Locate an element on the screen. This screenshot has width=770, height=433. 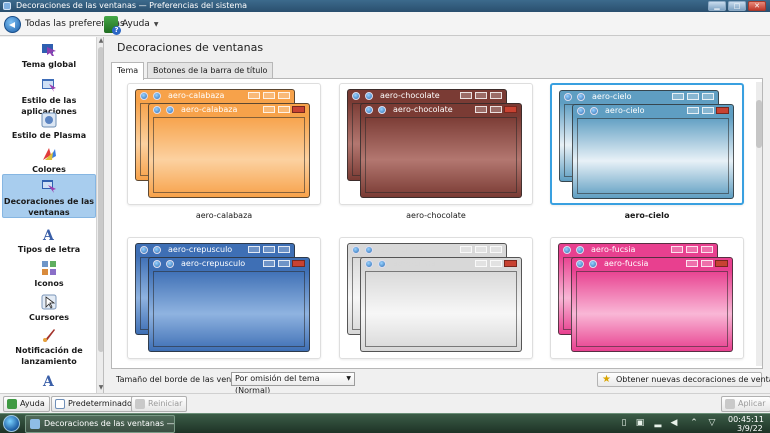
sidebar-item-plasma-style: Estilo de Plasma is located at coordinates (49, 126).